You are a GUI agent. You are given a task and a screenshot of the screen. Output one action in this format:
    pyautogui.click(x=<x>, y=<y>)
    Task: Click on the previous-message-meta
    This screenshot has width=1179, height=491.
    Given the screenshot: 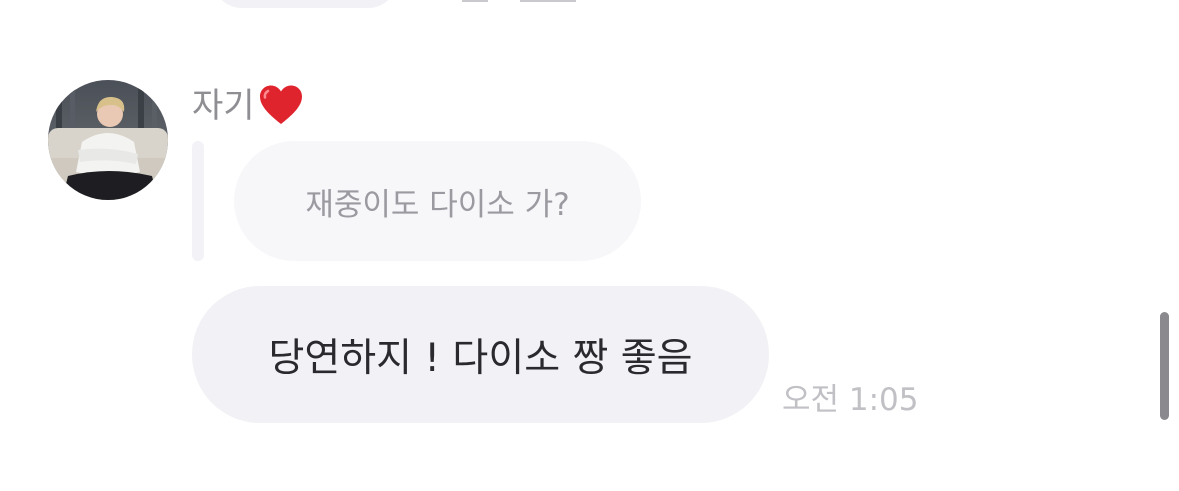 What is the action you would take?
    pyautogui.click(x=522, y=2)
    